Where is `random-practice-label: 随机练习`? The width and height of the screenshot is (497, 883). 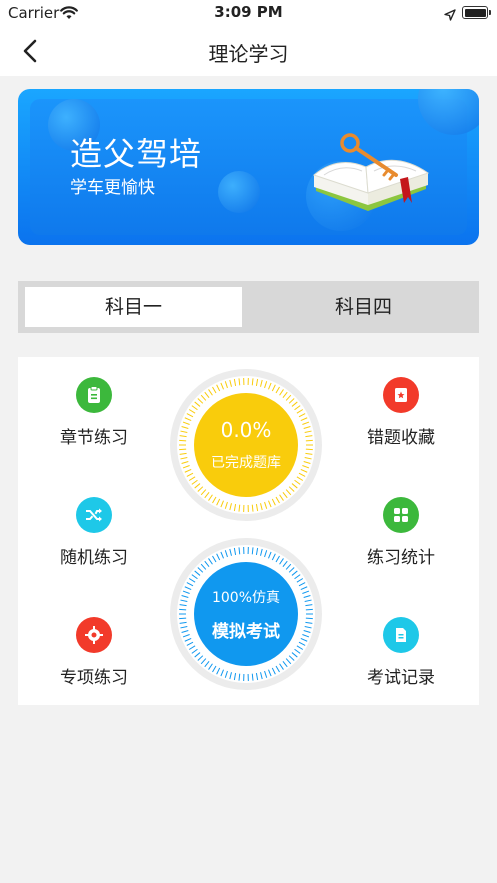
random-practice-label: 随机练习 is located at coordinates (94, 558).